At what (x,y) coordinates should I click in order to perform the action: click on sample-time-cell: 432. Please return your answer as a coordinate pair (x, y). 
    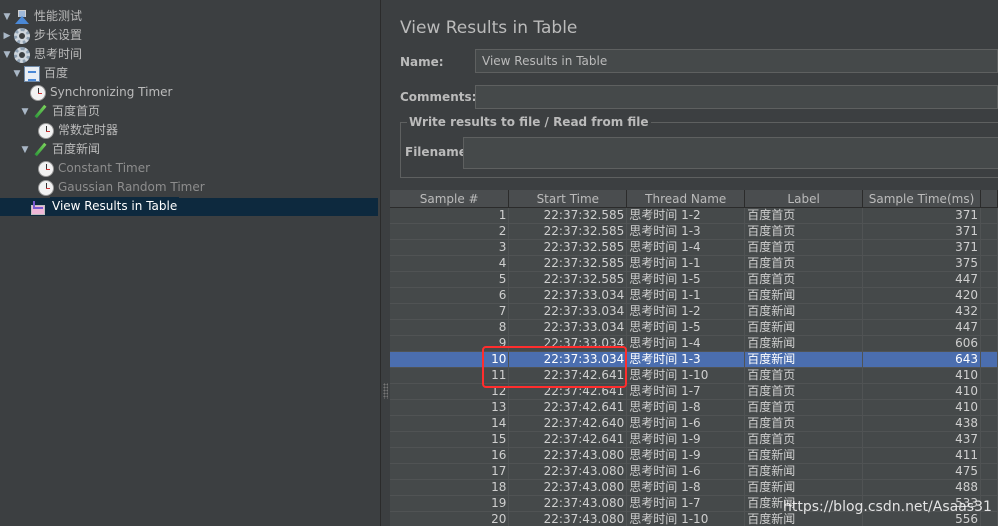
    Looking at the image, I should click on (921, 311).